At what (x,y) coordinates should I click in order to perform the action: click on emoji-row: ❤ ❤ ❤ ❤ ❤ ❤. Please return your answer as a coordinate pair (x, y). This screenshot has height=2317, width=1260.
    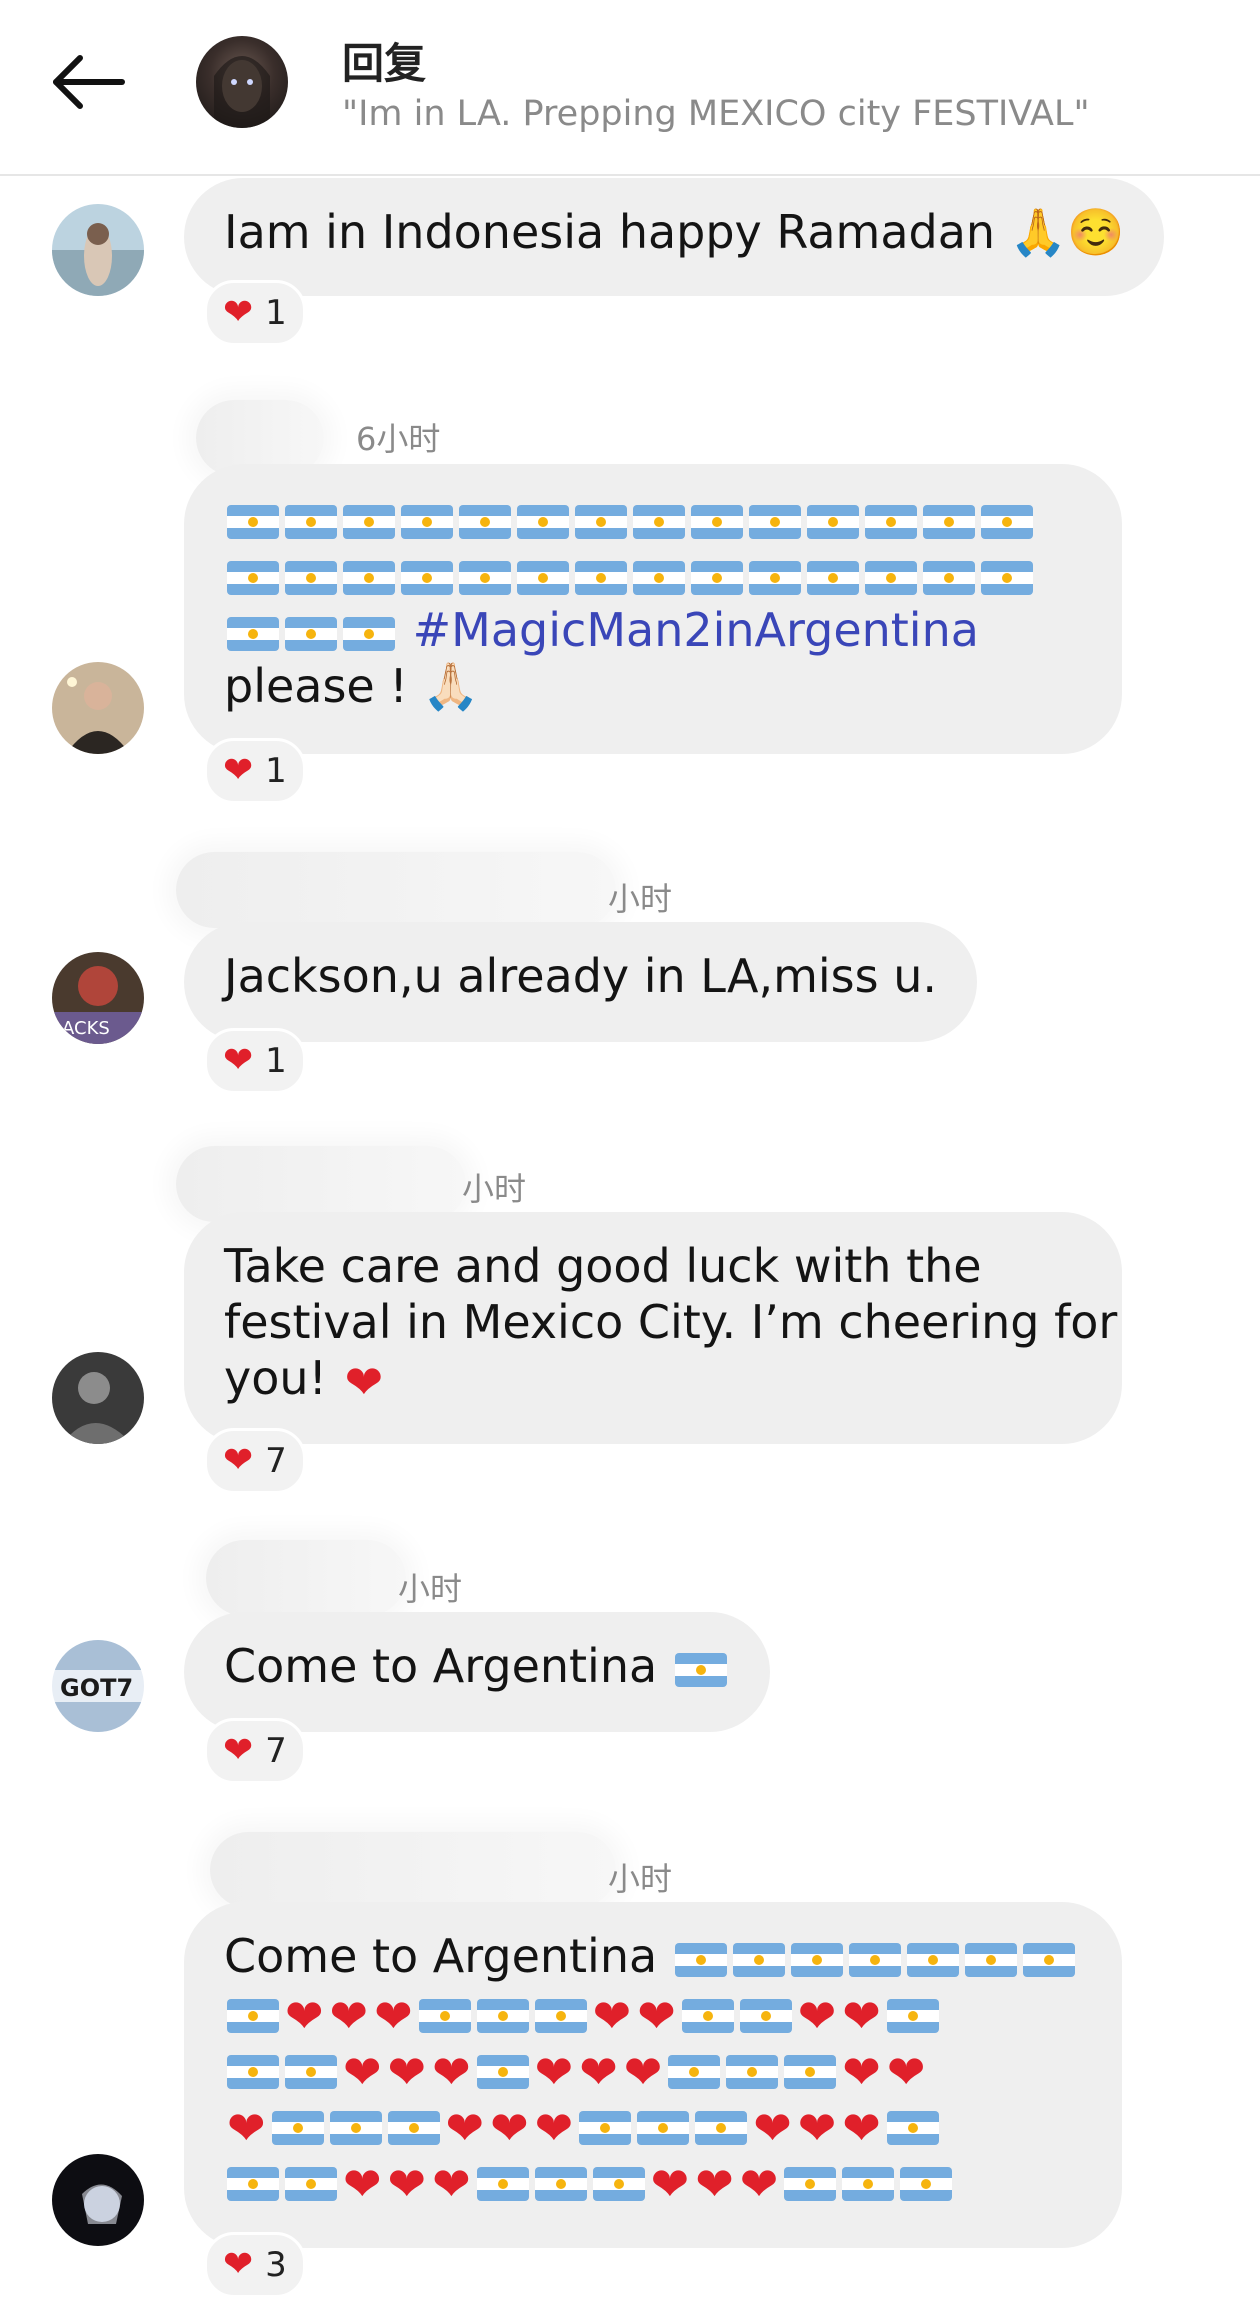
    Looking at the image, I should click on (653, 2180).